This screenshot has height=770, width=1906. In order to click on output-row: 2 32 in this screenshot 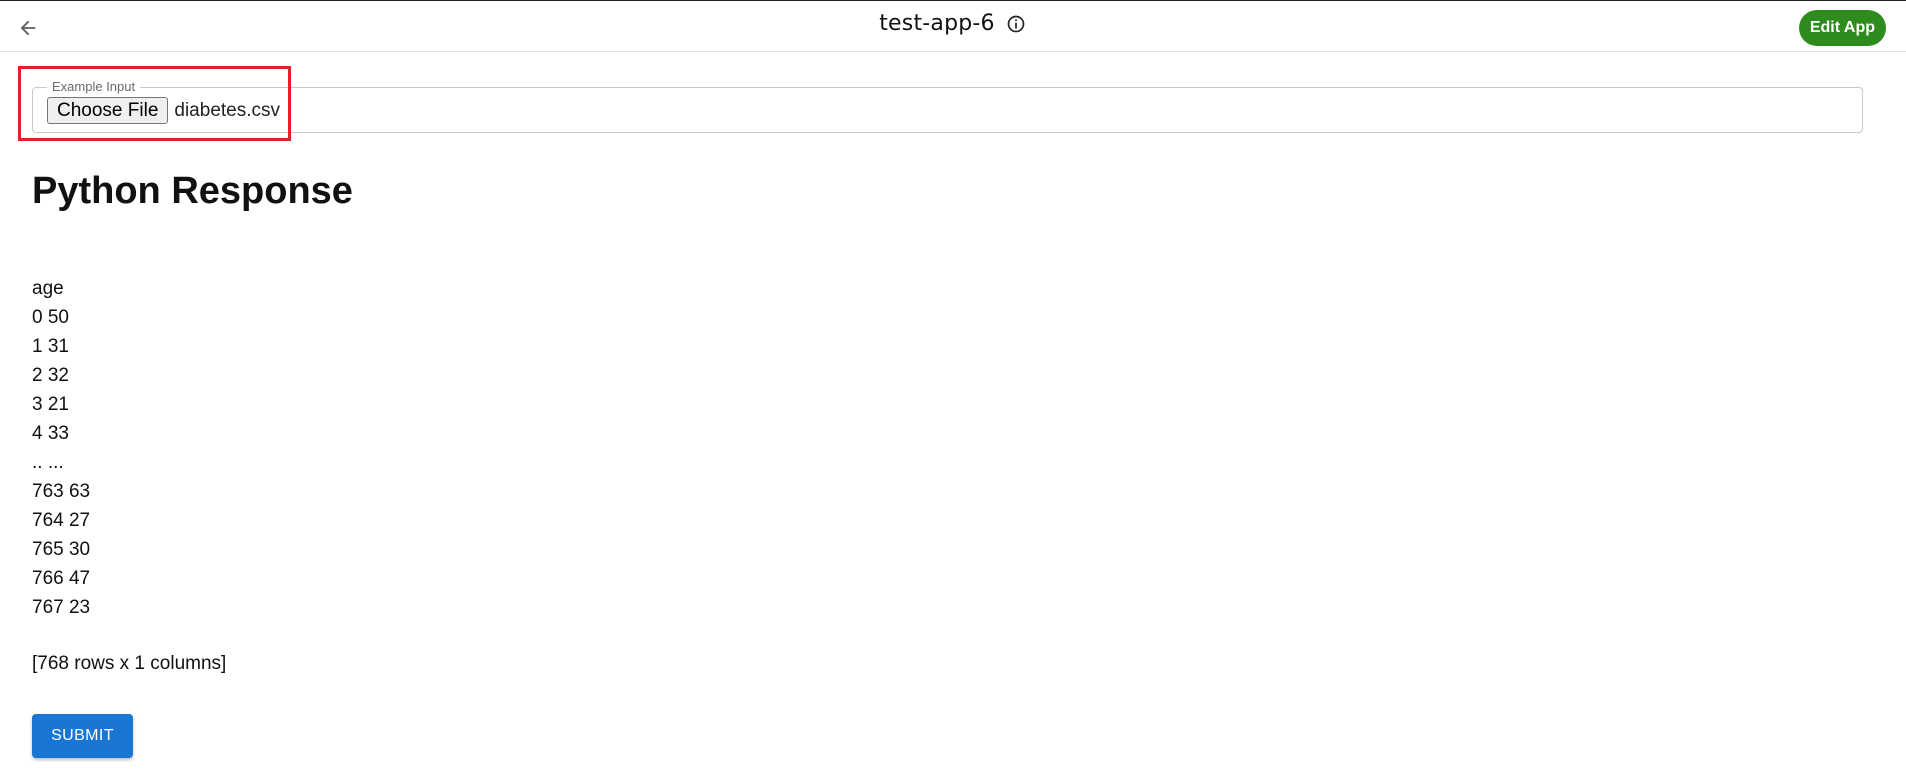, I will do `click(50, 375)`.